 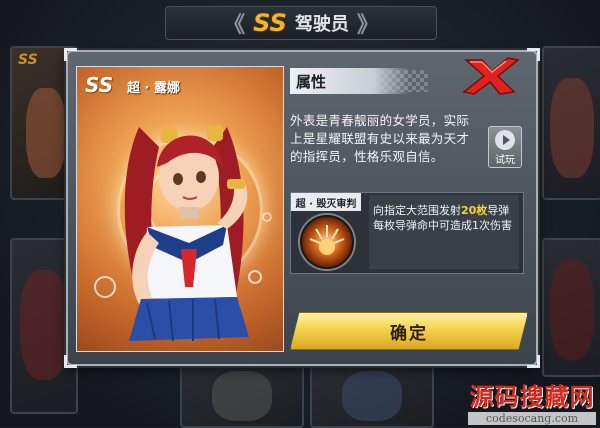 What do you see at coordinates (409, 333) in the screenshot?
I see `confirm-label: 确定` at bounding box center [409, 333].